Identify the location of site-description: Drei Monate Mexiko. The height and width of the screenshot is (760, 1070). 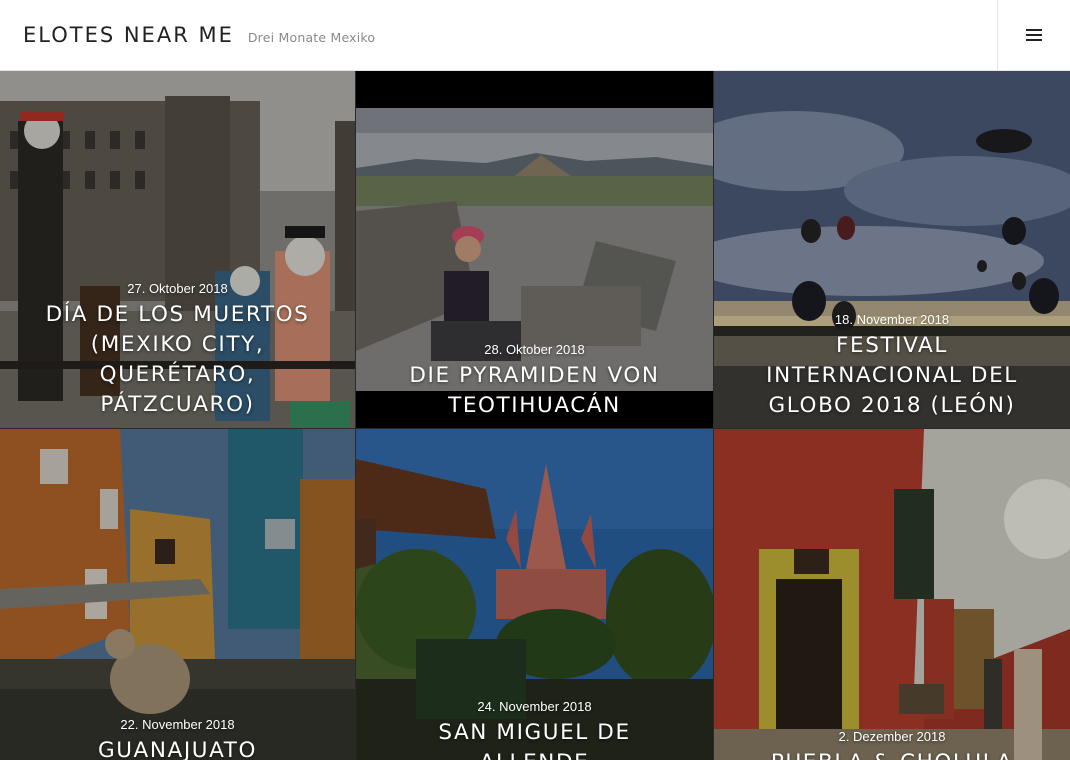
(311, 37).